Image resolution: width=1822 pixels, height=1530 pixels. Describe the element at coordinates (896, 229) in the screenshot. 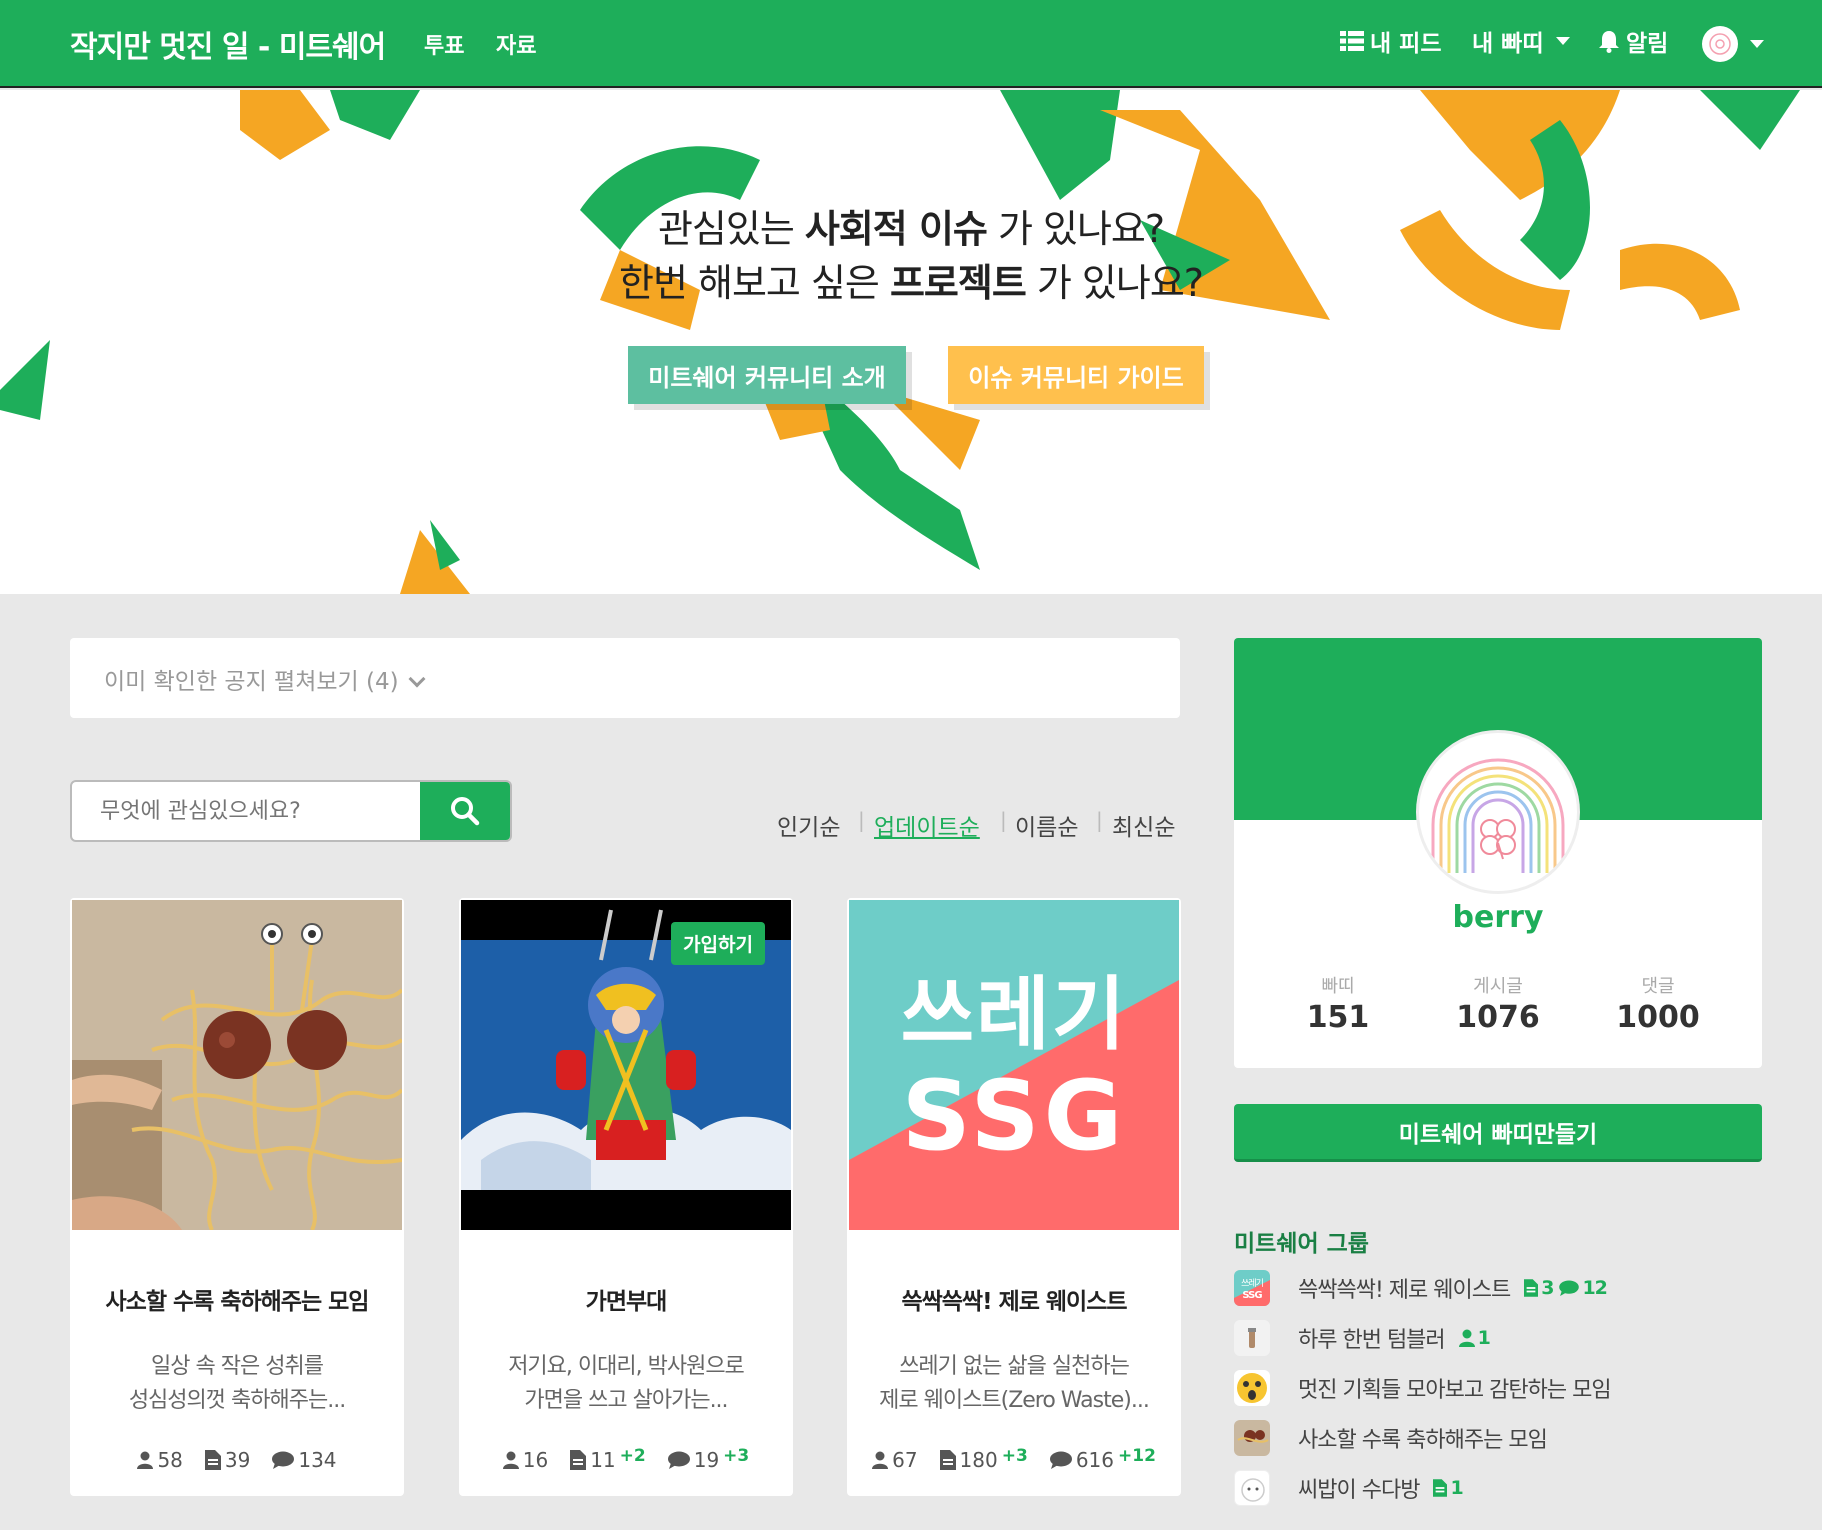

I see `hero-highlight-issue: 사회적 이슈` at that location.